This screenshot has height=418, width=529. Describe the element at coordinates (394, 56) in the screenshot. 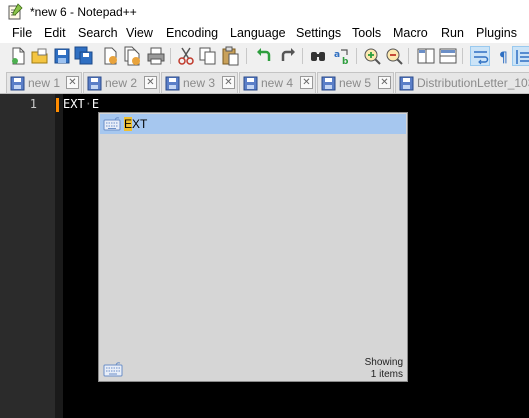

I see `zoom-out-icon` at that location.